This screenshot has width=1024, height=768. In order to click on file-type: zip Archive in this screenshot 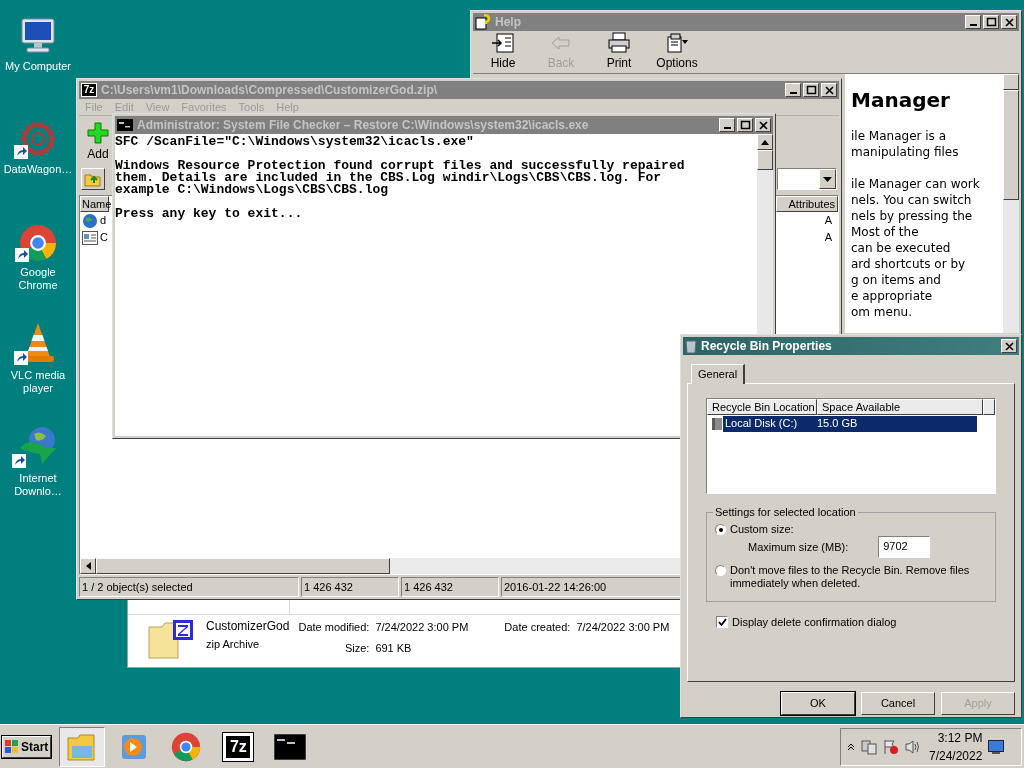, I will do `click(233, 644)`.